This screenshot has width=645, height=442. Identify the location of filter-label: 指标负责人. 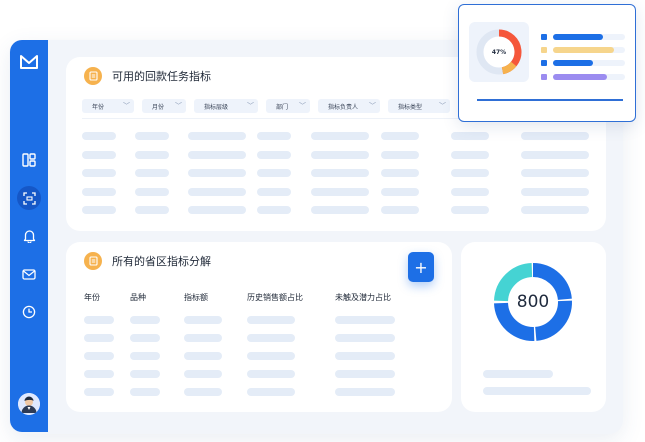
(343, 107).